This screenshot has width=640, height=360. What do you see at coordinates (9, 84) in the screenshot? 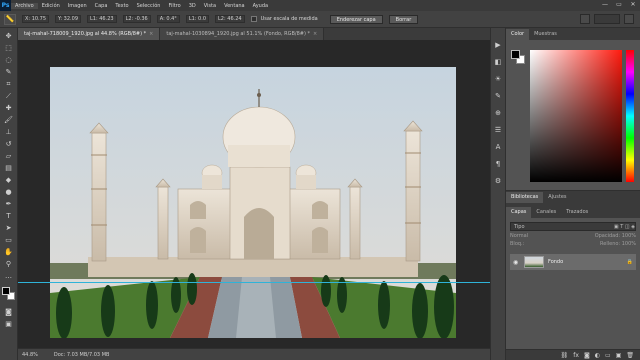
I see `crop-tool-icon: ⌗` at bounding box center [9, 84].